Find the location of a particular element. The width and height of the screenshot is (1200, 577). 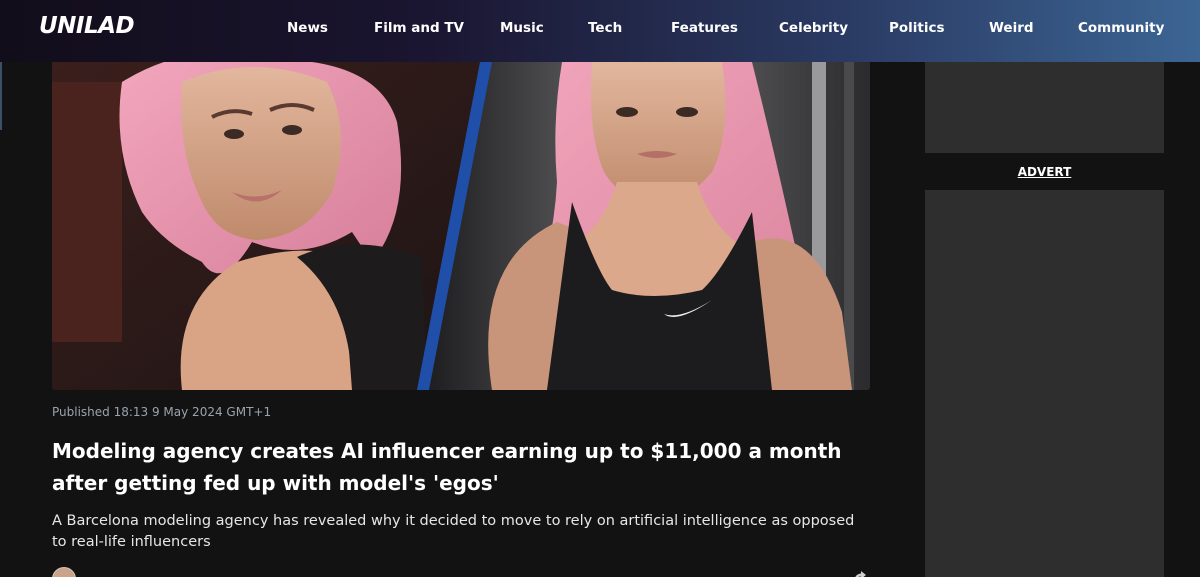

advert-label: ADVERT is located at coordinates (1044, 172).